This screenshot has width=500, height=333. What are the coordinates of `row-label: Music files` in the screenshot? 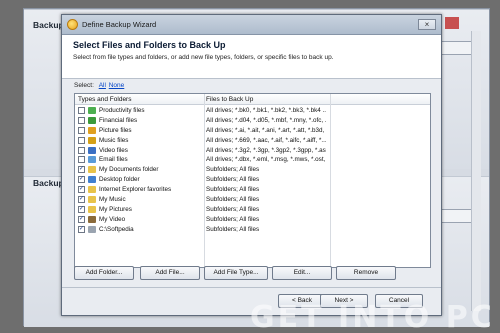 It's located at (114, 140).